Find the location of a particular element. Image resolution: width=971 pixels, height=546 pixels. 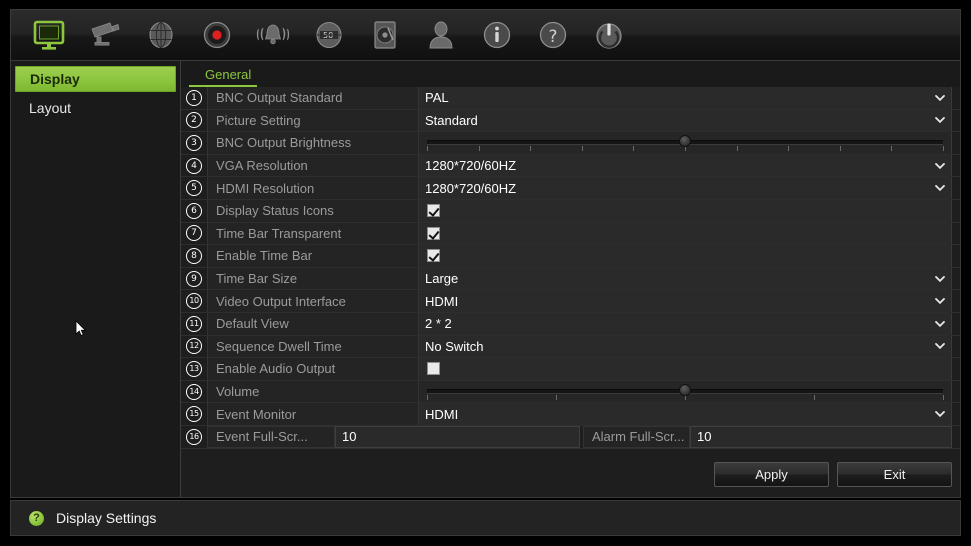

settings-row-enable-time-bar: 8 Enable Time Bar is located at coordinates (570, 256).